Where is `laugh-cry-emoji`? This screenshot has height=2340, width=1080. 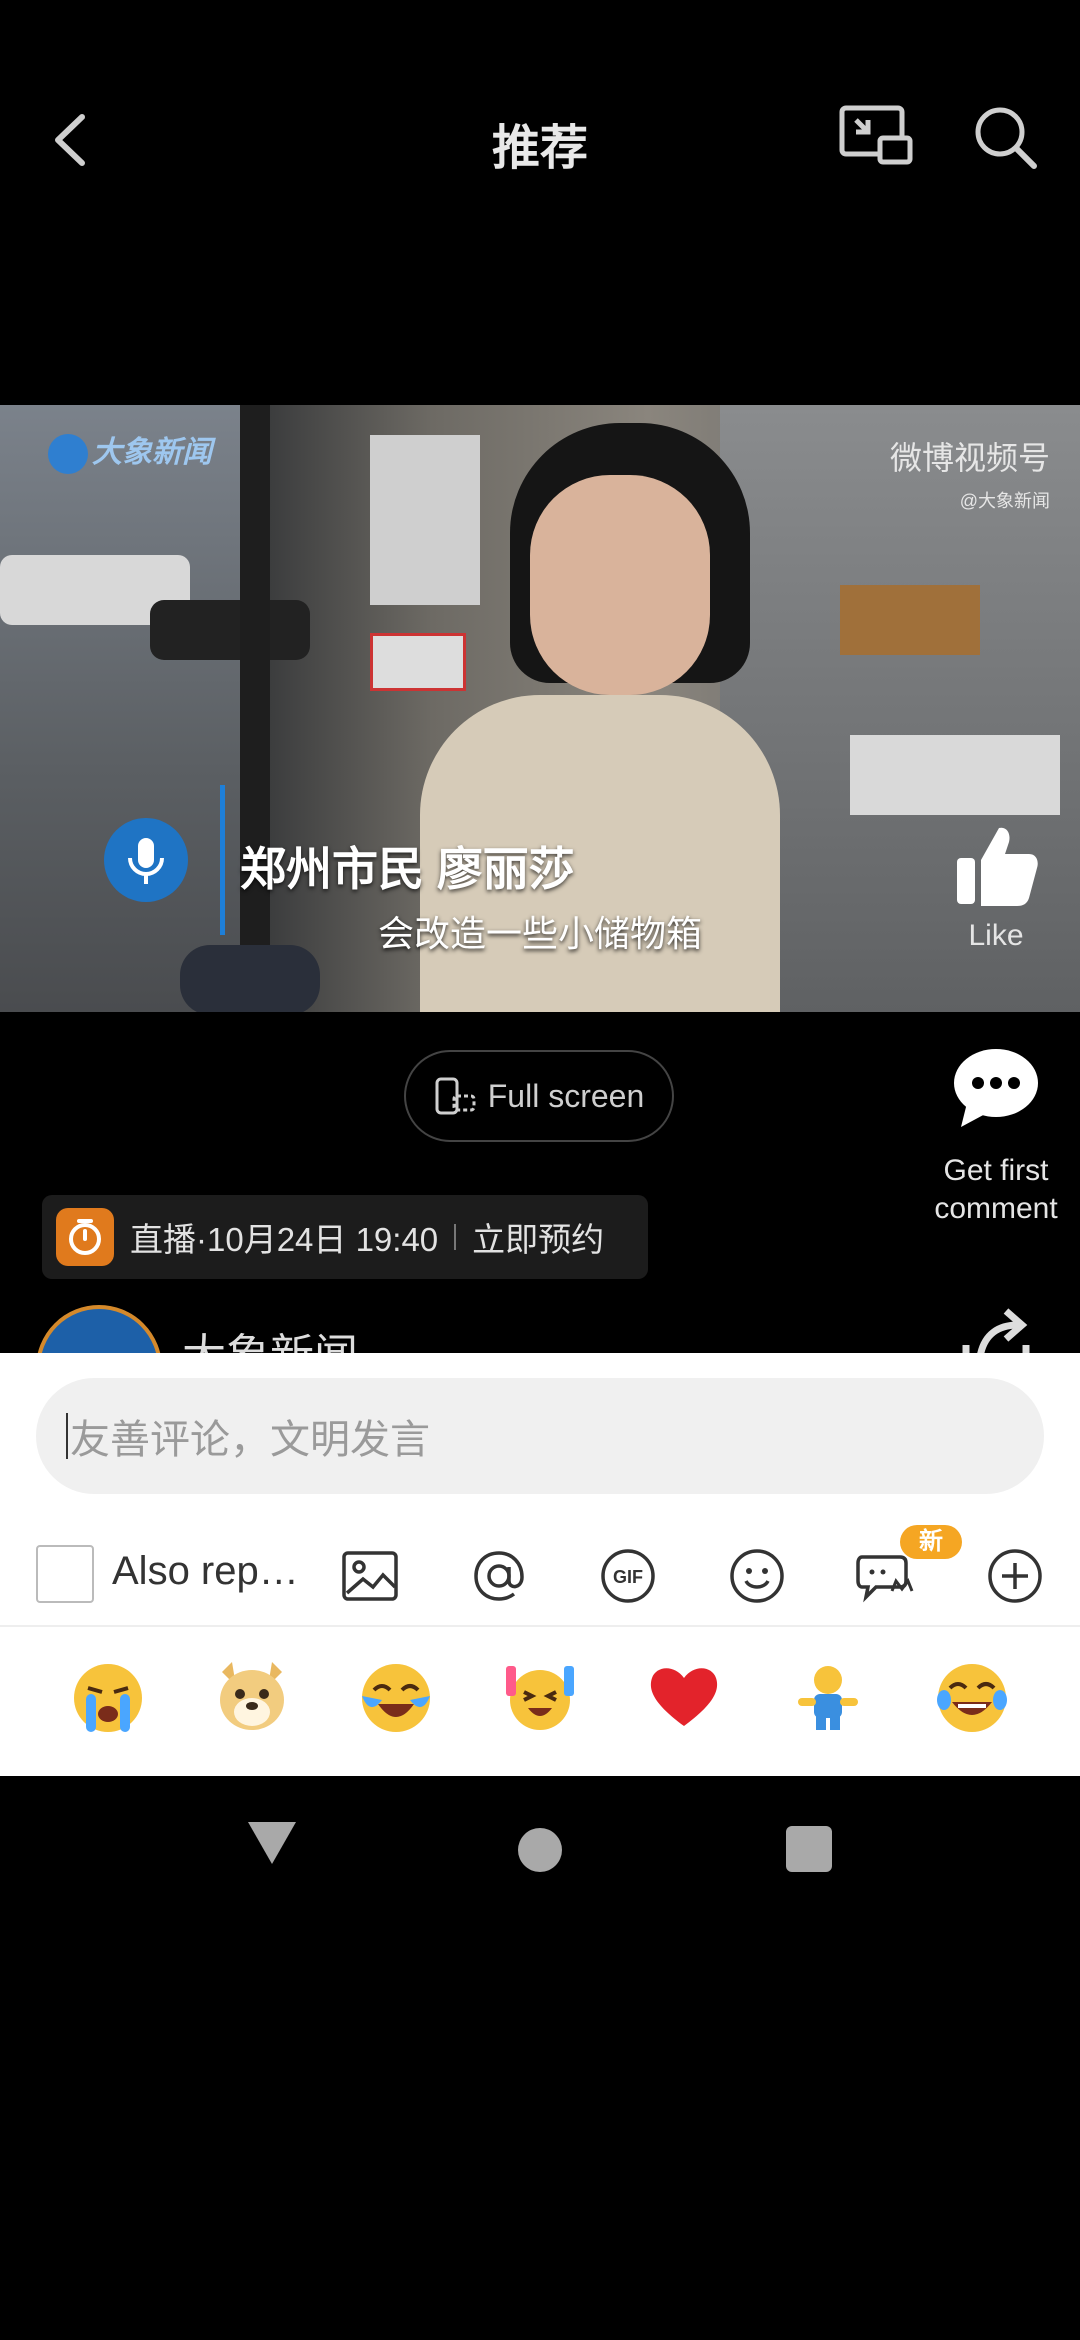
laugh-cry-emoji is located at coordinates (396, 1696).